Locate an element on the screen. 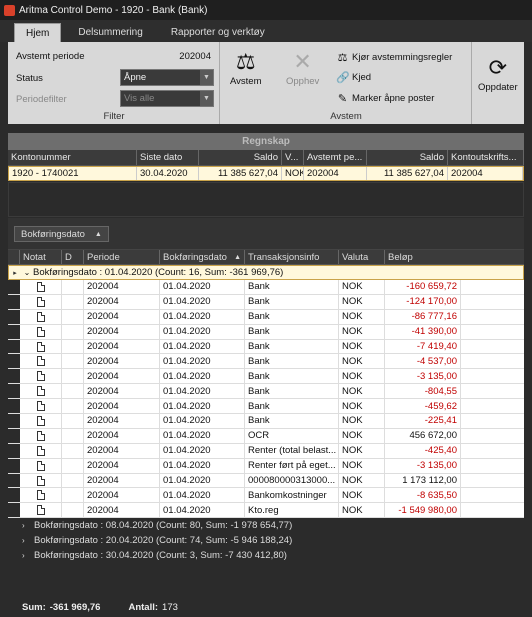 This screenshot has height=617, width=532. avstem-button: ⚖ Avstem is located at coordinates (246, 67).